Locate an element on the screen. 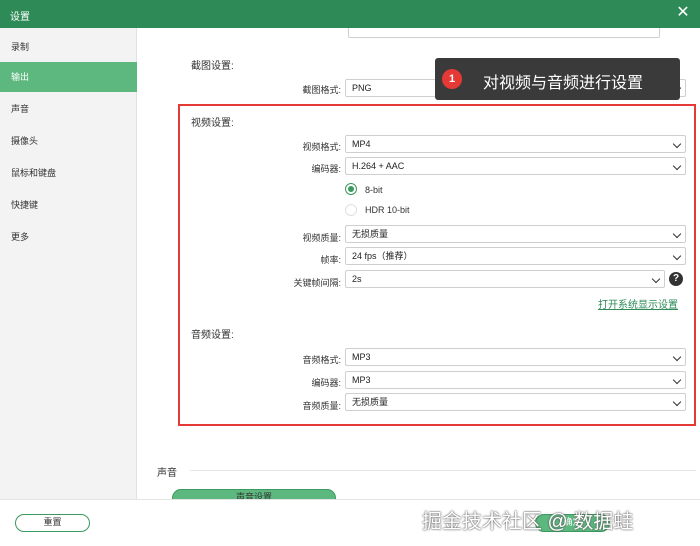 The image size is (700, 546). video-quality-select: 无损质量 is located at coordinates (515, 234).